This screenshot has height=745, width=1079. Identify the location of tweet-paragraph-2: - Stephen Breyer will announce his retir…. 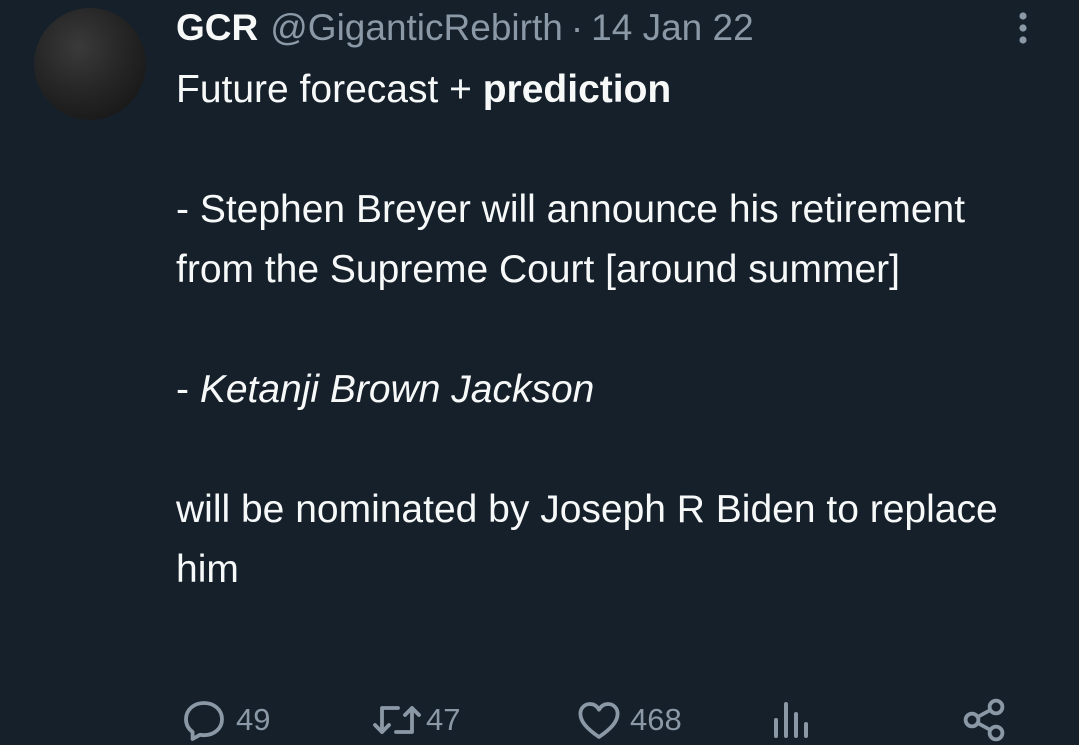
(571, 239).